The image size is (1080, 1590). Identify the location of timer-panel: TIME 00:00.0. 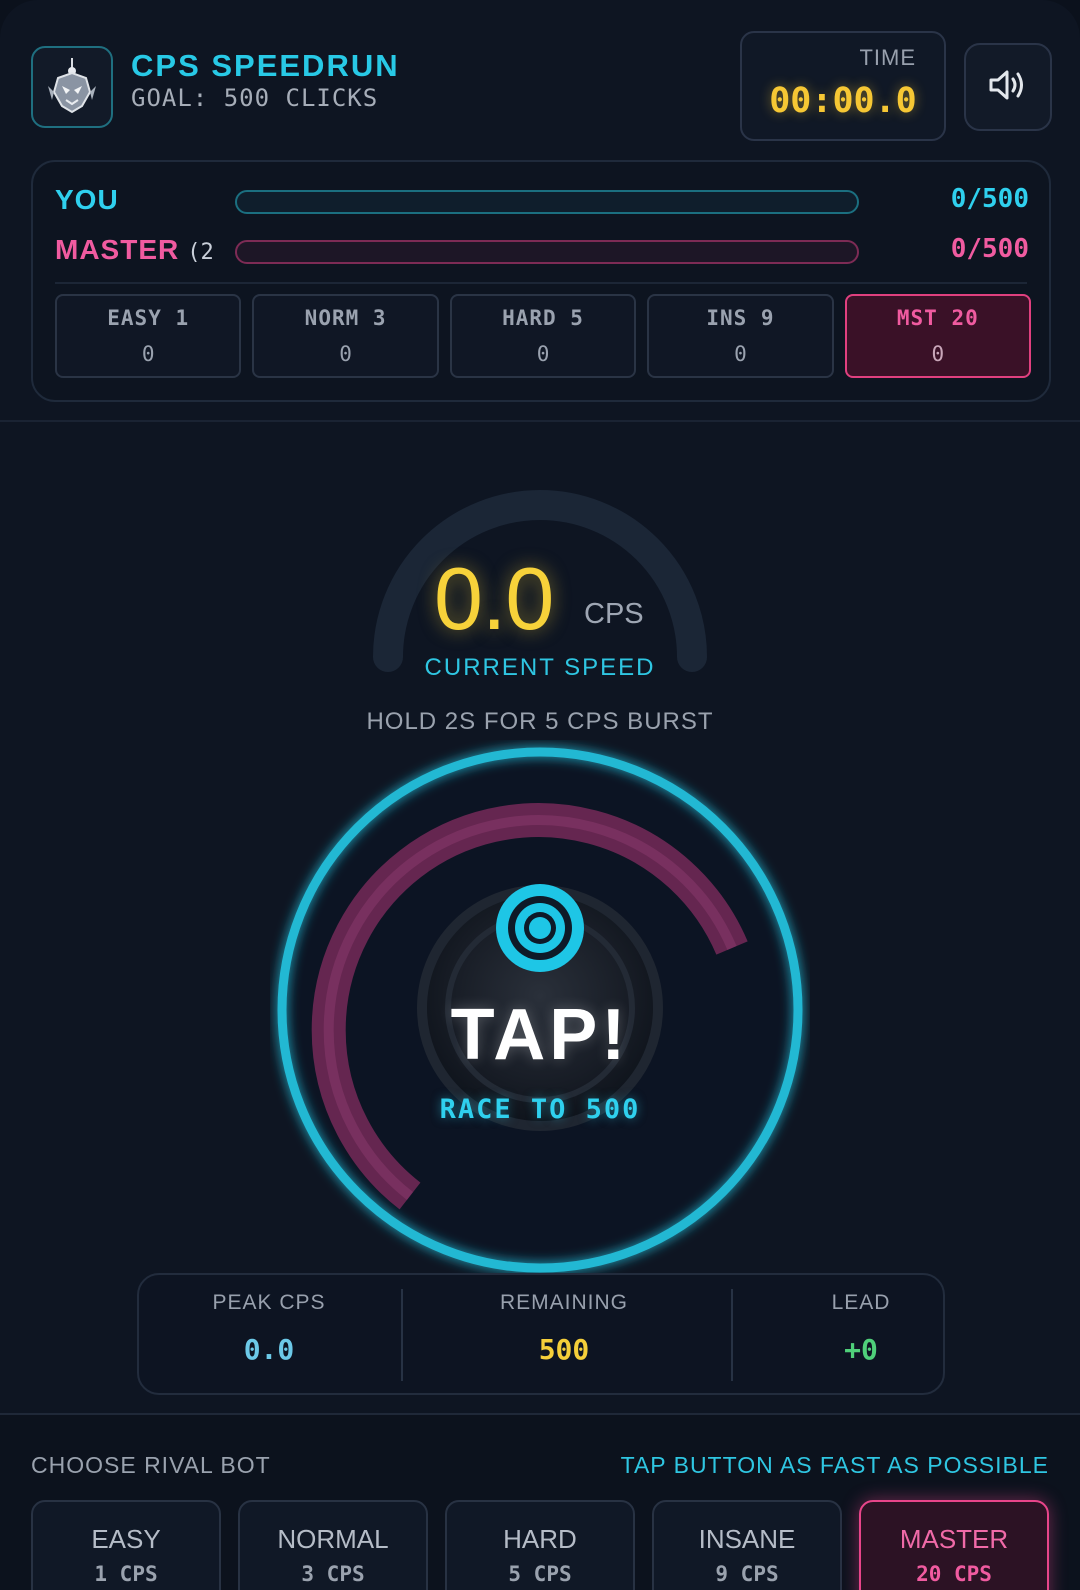
(843, 86).